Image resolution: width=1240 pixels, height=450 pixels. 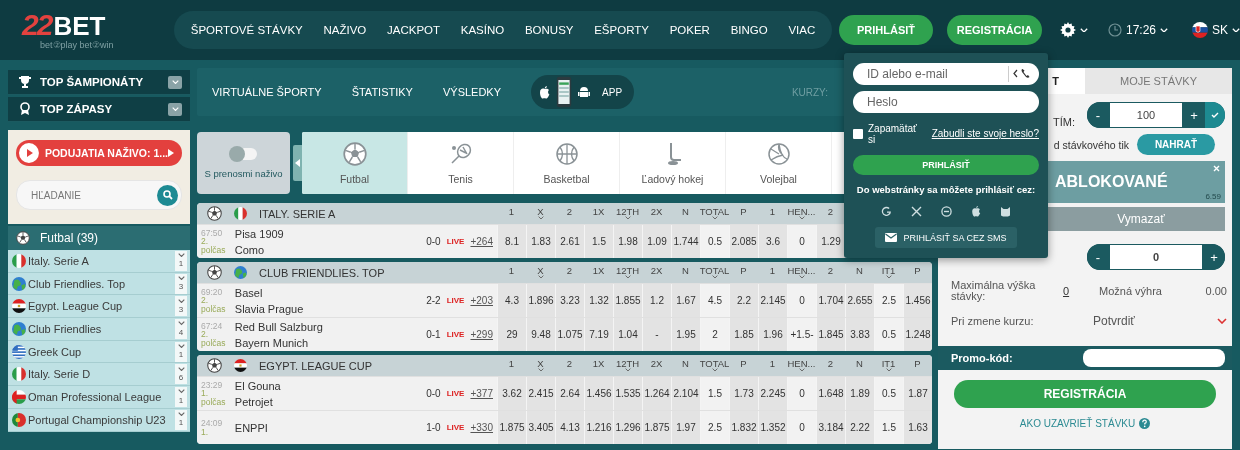 What do you see at coordinates (685, 427) in the screenshot?
I see `odds-cell: 1.97` at bounding box center [685, 427].